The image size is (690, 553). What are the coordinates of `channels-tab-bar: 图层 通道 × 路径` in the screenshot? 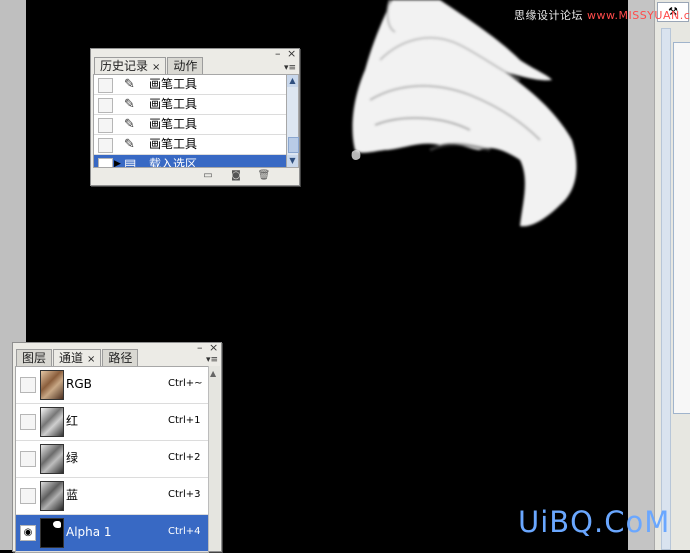 It's located at (77, 357).